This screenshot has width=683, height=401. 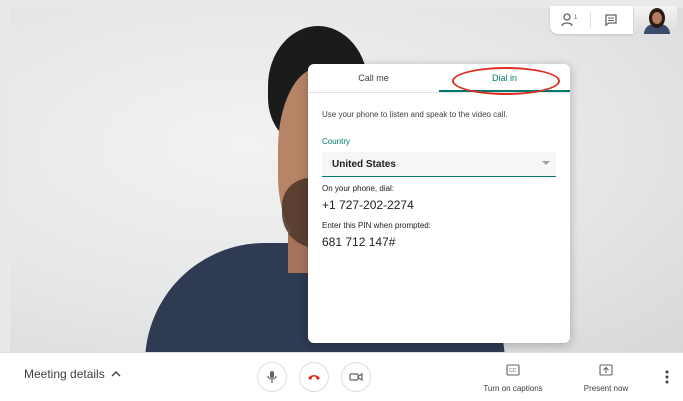 I want to click on svg-text: CC, so click(x=513, y=371).